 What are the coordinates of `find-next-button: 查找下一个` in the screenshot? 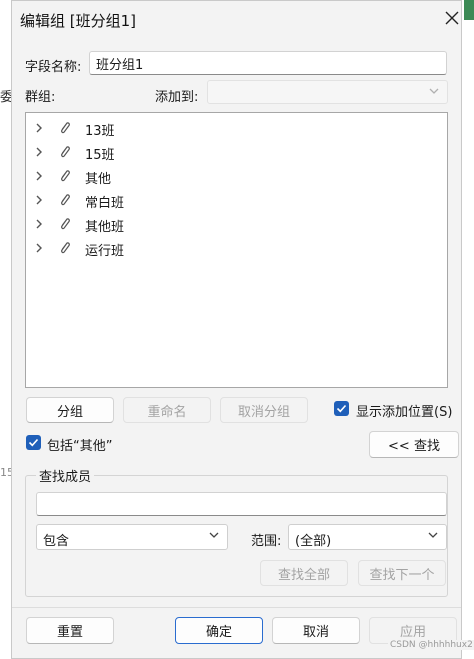 It's located at (402, 573).